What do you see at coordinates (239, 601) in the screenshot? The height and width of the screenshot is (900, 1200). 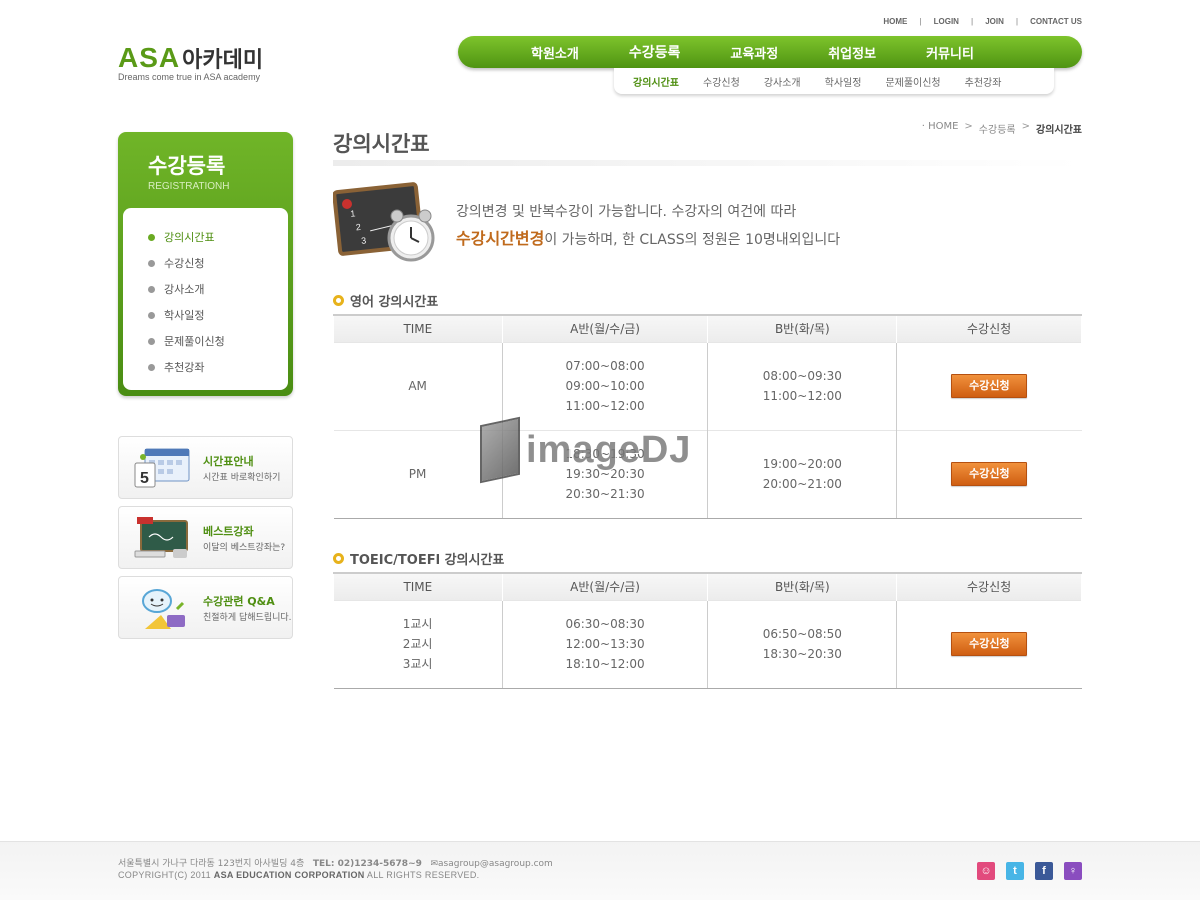 I see `banner-title: 수강관련 Q&A` at bounding box center [239, 601].